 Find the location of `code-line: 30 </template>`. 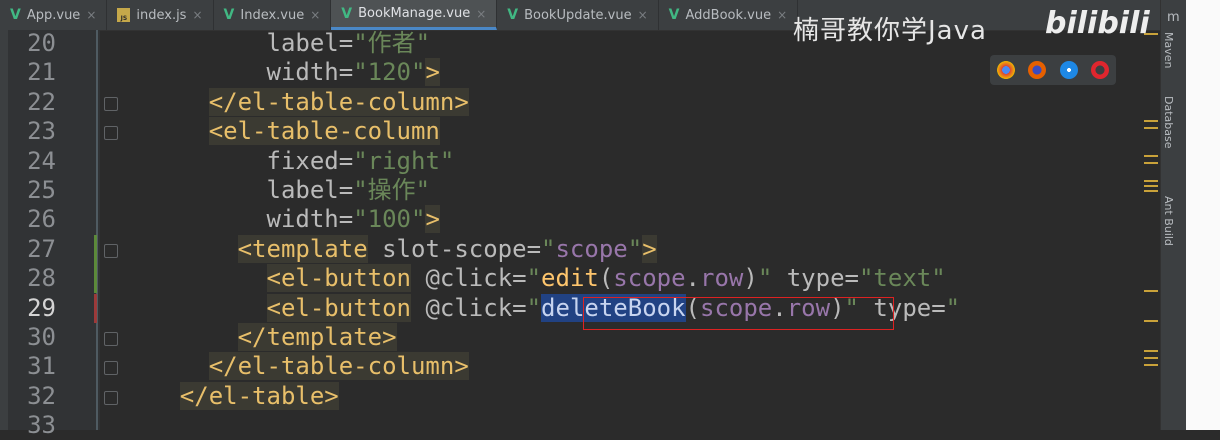

code-line: 30 </template> is located at coordinates (580, 337).